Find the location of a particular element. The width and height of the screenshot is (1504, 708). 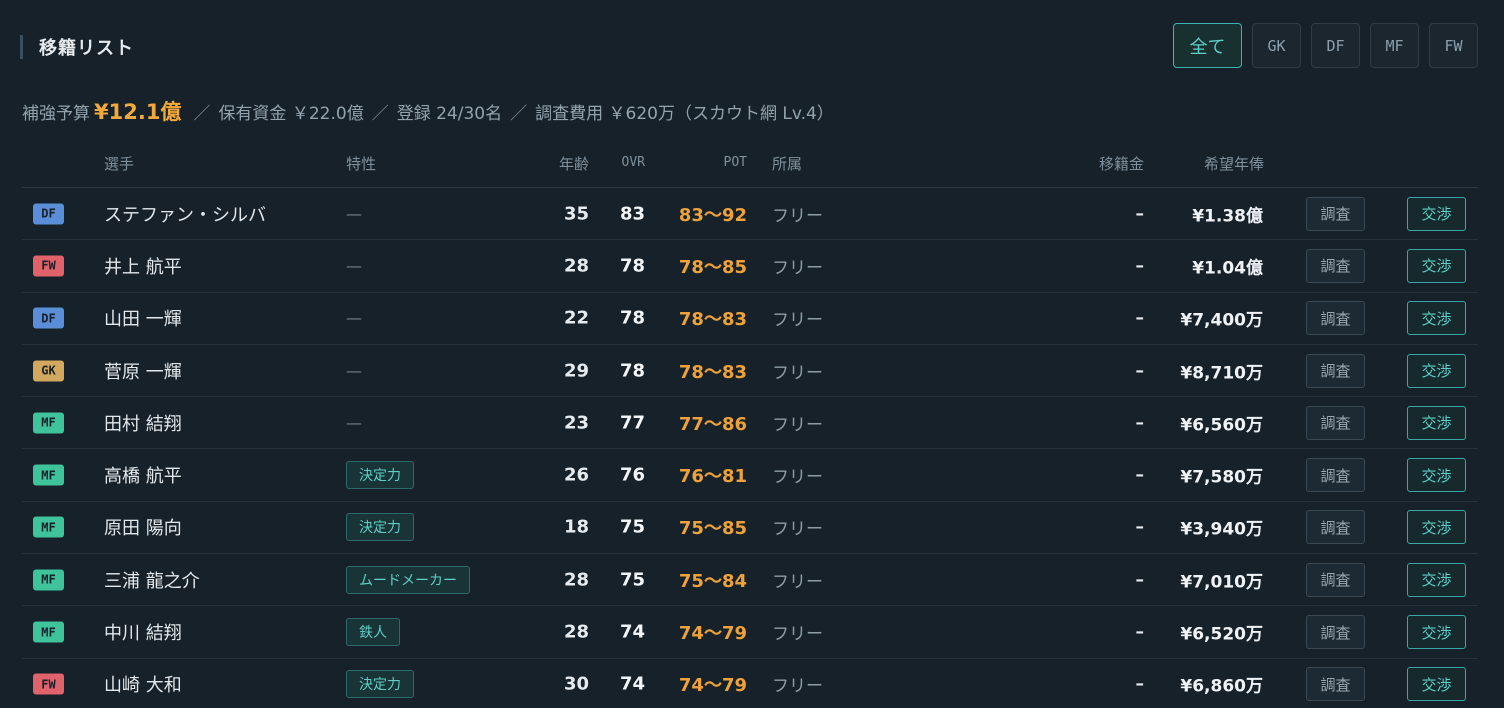

desired-salary: ¥6,520万 is located at coordinates (1221, 634).